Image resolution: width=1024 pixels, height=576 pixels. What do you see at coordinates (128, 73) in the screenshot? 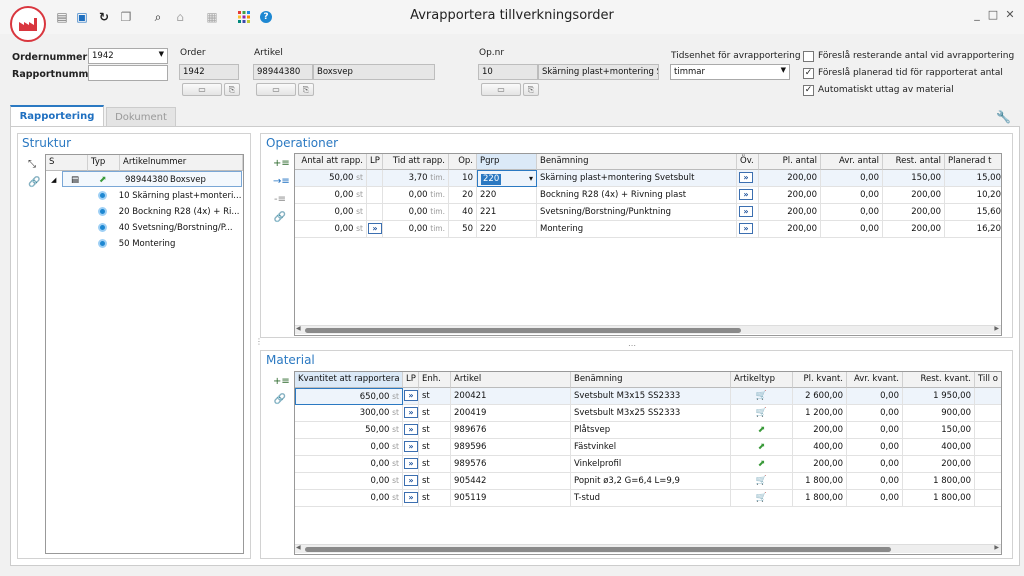
I see `rapportnummer-input` at bounding box center [128, 73].